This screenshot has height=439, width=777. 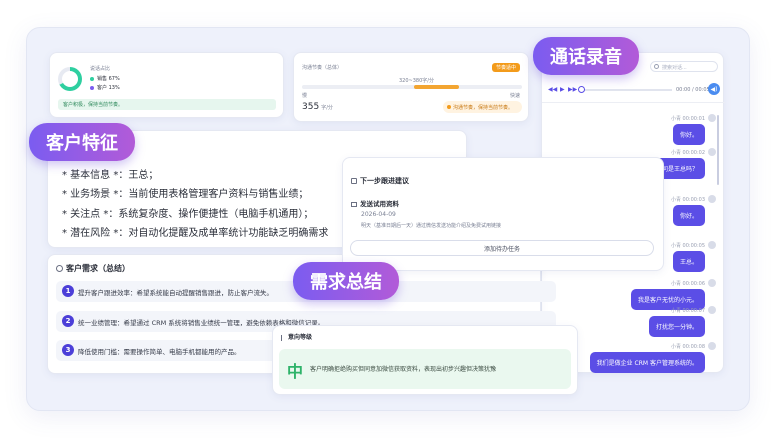 I want to click on chat-meta: 小青 00:00:05, so click(x=687, y=246).